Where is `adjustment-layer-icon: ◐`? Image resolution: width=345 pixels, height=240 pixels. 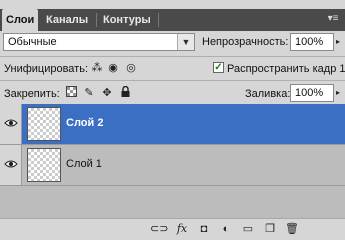 adjustment-layer-icon: ◐ is located at coordinates (226, 229).